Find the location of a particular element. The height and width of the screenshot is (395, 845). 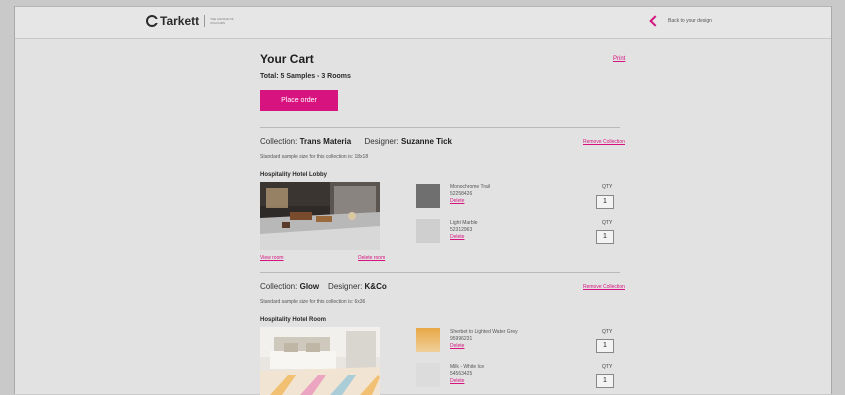

collection-header: Collection: Glow Designer: K&Co is located at coordinates (323, 286).